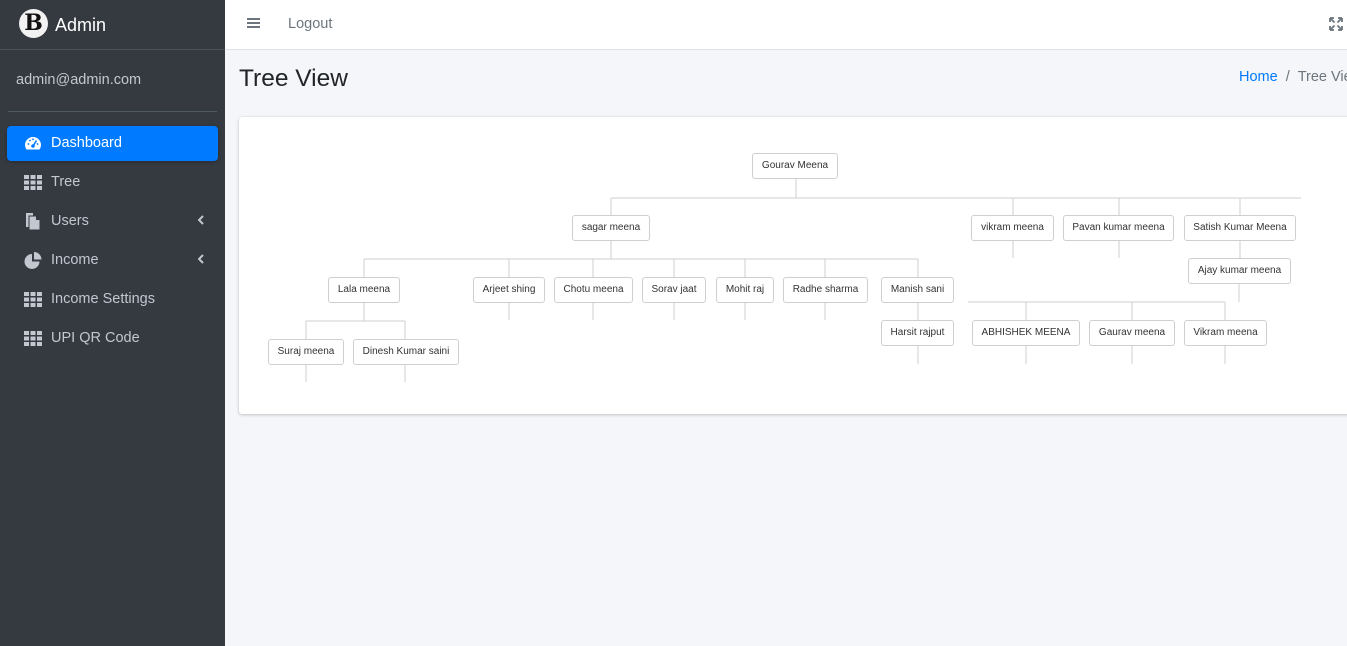  Describe the element at coordinates (66, 182) in the screenshot. I see `sidebar-item-label: Tree` at that location.